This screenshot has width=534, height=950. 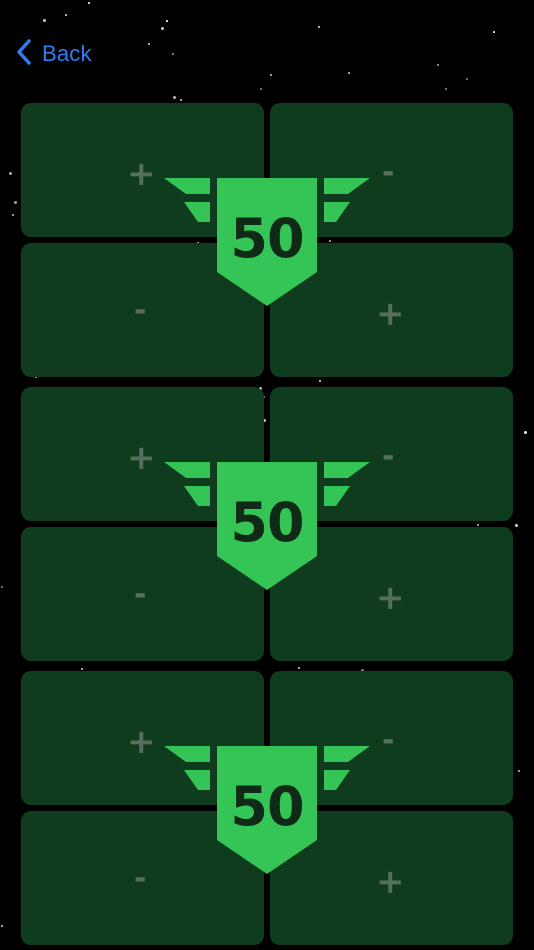 I want to click on back-button: Back, so click(x=54, y=54).